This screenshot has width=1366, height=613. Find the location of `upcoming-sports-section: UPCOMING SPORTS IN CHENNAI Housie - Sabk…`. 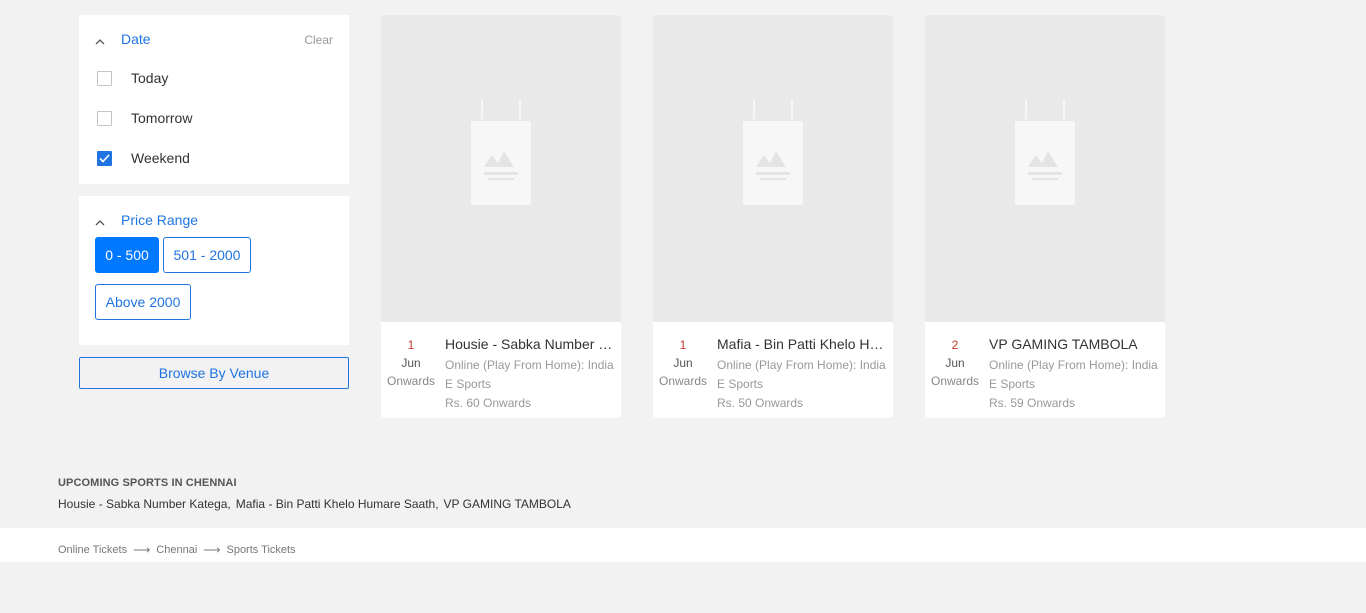

upcoming-sports-section: UPCOMING SPORTS IN CHENNAI Housie - Sabk… is located at coordinates (314, 494).